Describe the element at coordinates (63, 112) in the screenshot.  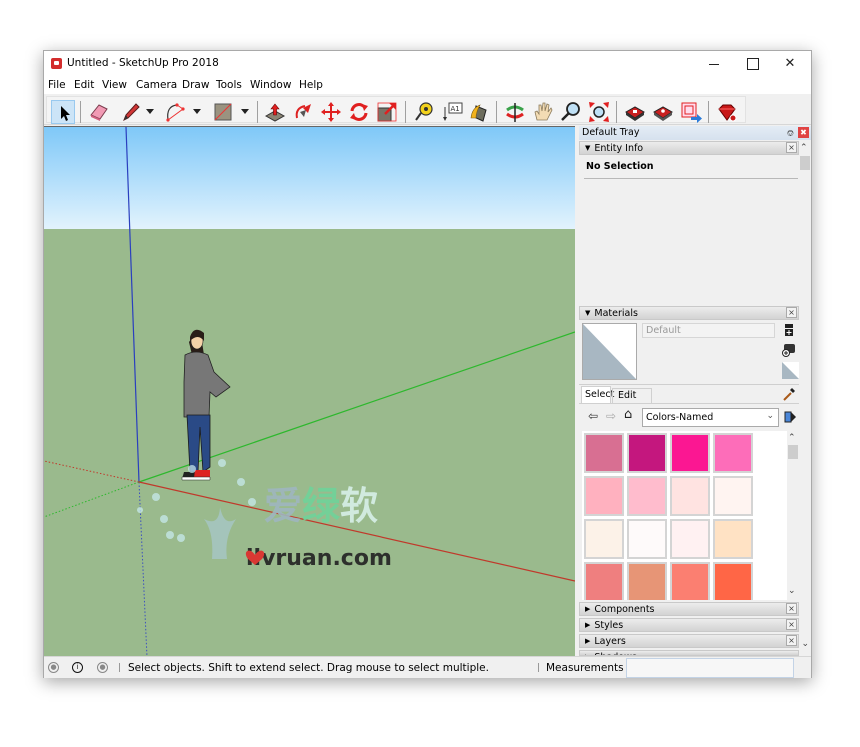
I see `select-tool-button` at that location.